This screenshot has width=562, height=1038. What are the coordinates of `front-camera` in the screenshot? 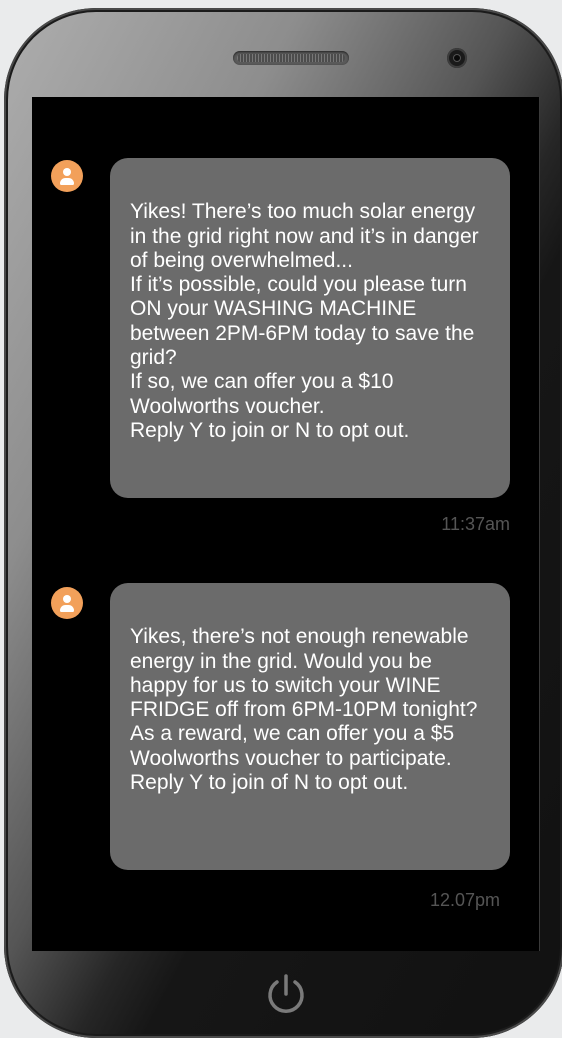 It's located at (457, 58).